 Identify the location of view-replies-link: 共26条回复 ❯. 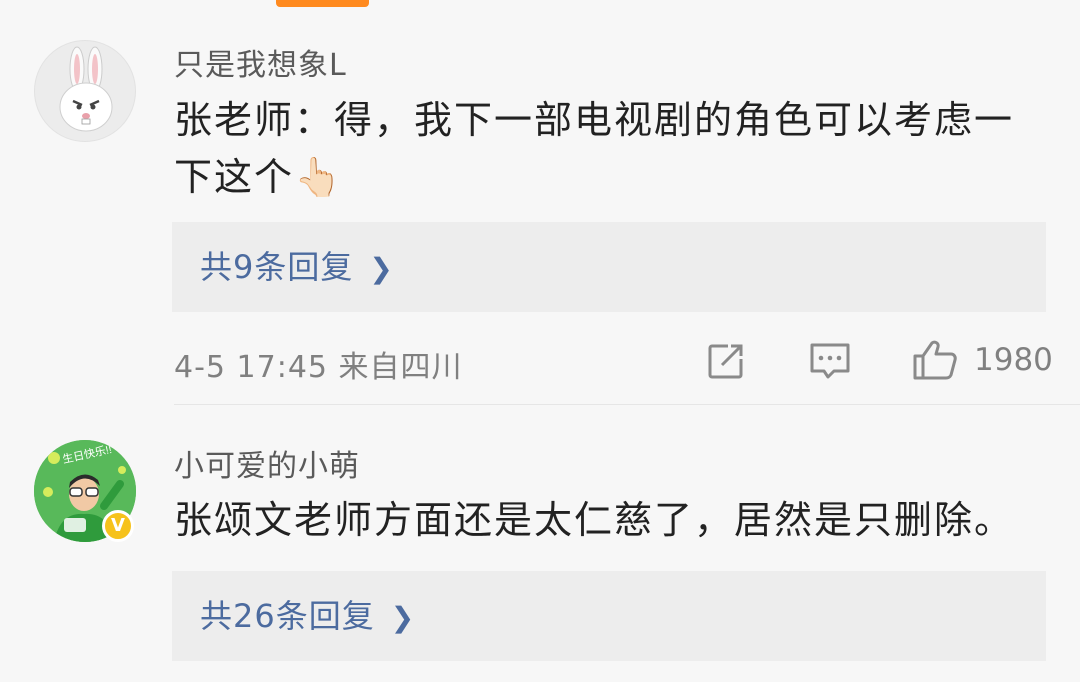
(307, 616).